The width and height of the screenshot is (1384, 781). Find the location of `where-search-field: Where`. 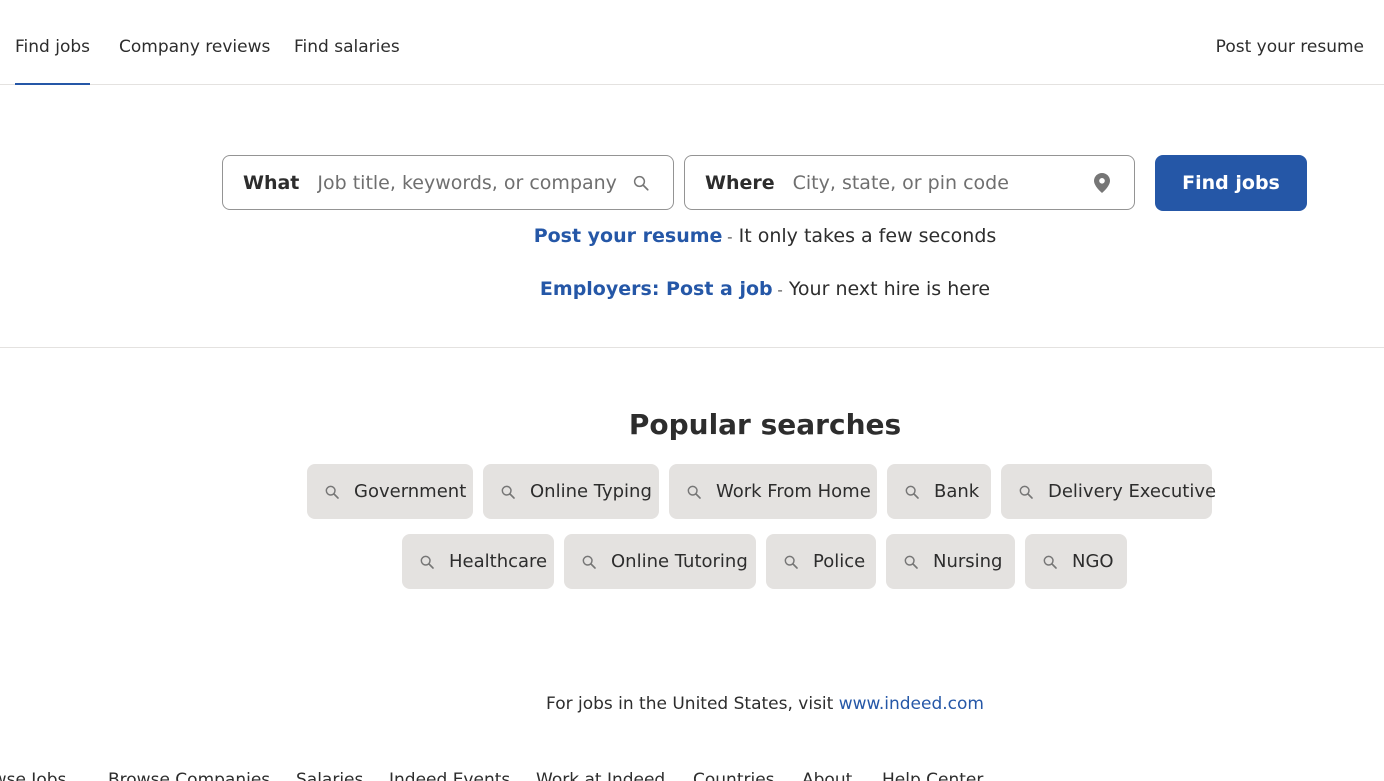

where-search-field: Where is located at coordinates (909, 182).